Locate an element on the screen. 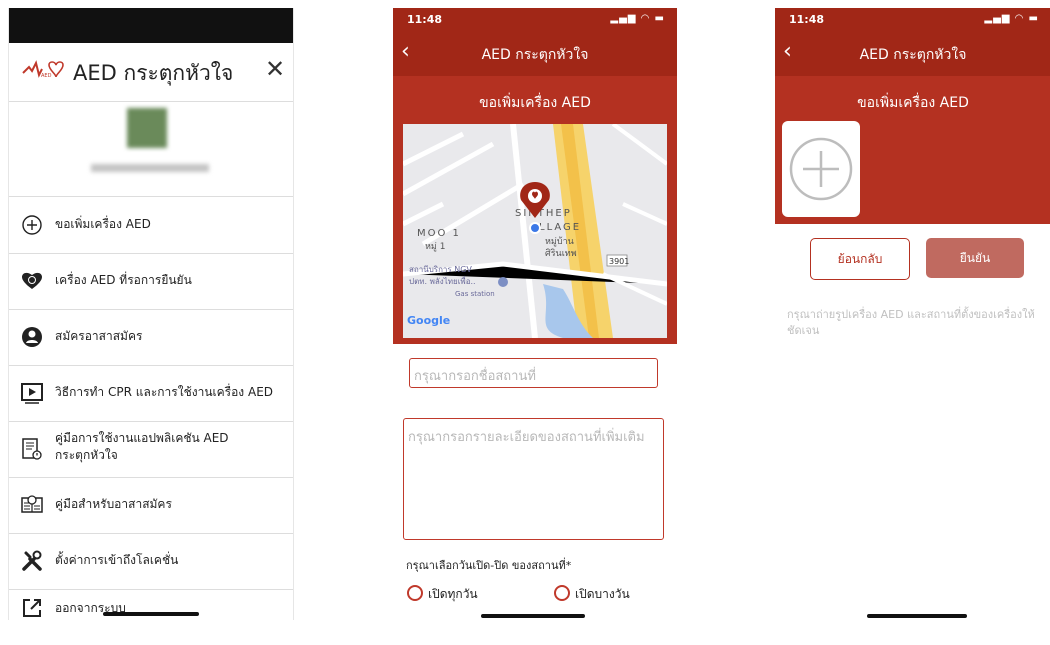 The height and width of the screenshot is (645, 1050). svg-text: AED is located at coordinates (46, 76).